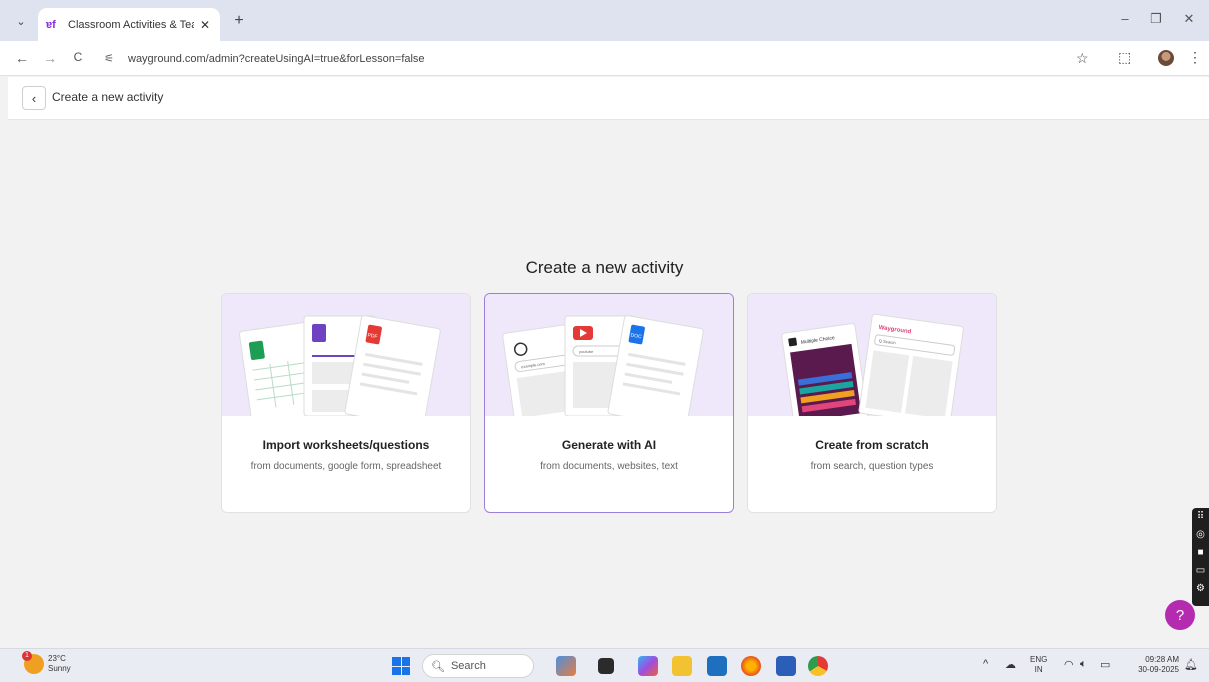 Image resolution: width=1209 pixels, height=682 pixels. I want to click on taskbar-search-label: Search, so click(468, 666).